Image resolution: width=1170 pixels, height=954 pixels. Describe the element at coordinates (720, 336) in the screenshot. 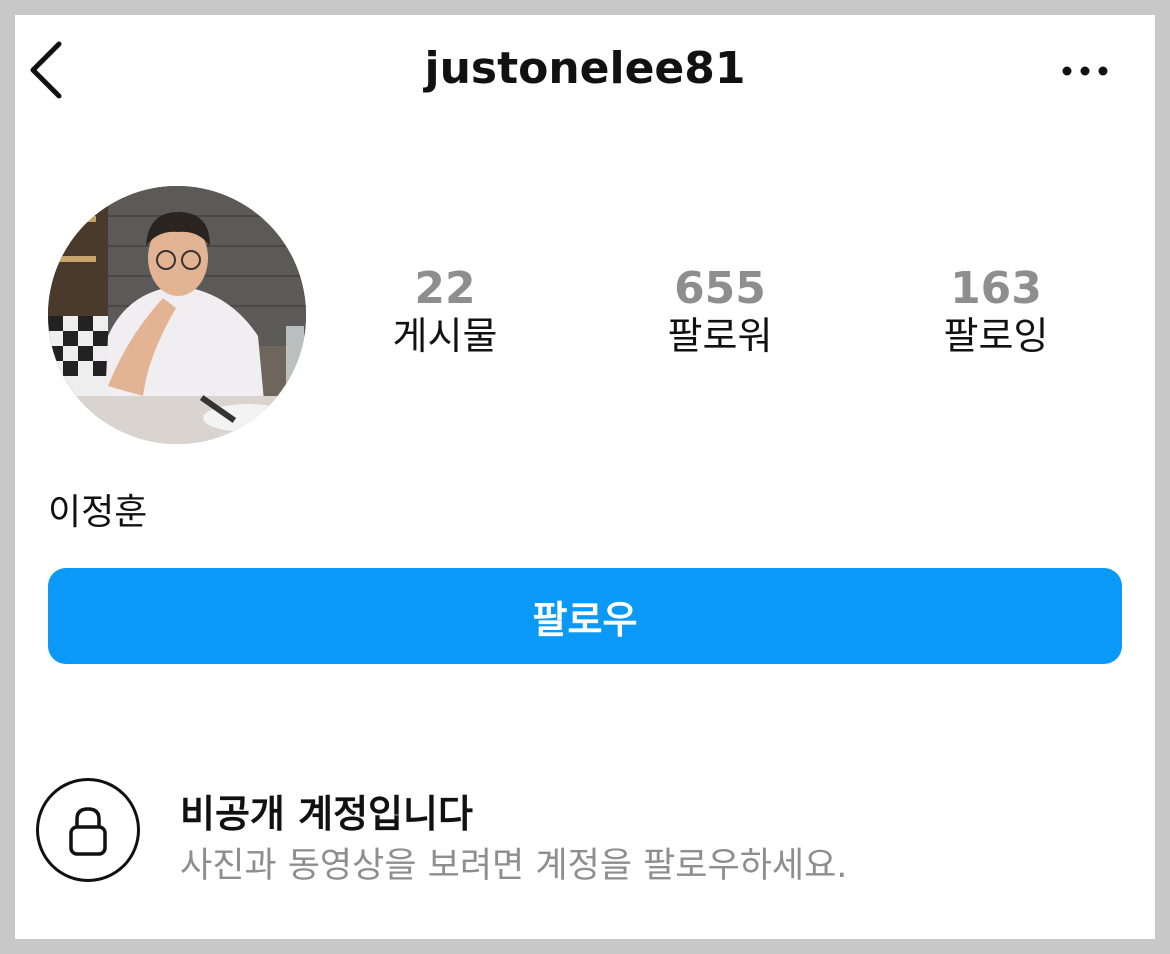

I see `followers-label: 팔로워` at that location.